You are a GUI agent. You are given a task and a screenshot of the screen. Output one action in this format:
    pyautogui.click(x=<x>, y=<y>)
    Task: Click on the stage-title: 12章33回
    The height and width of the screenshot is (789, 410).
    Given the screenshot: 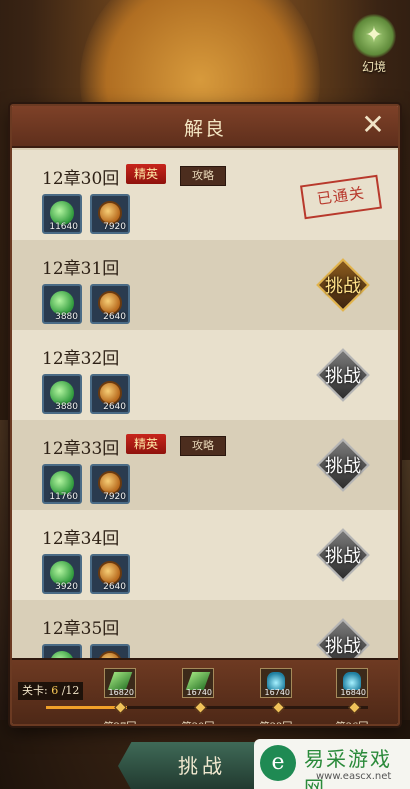 What is the action you would take?
    pyautogui.click(x=81, y=449)
    